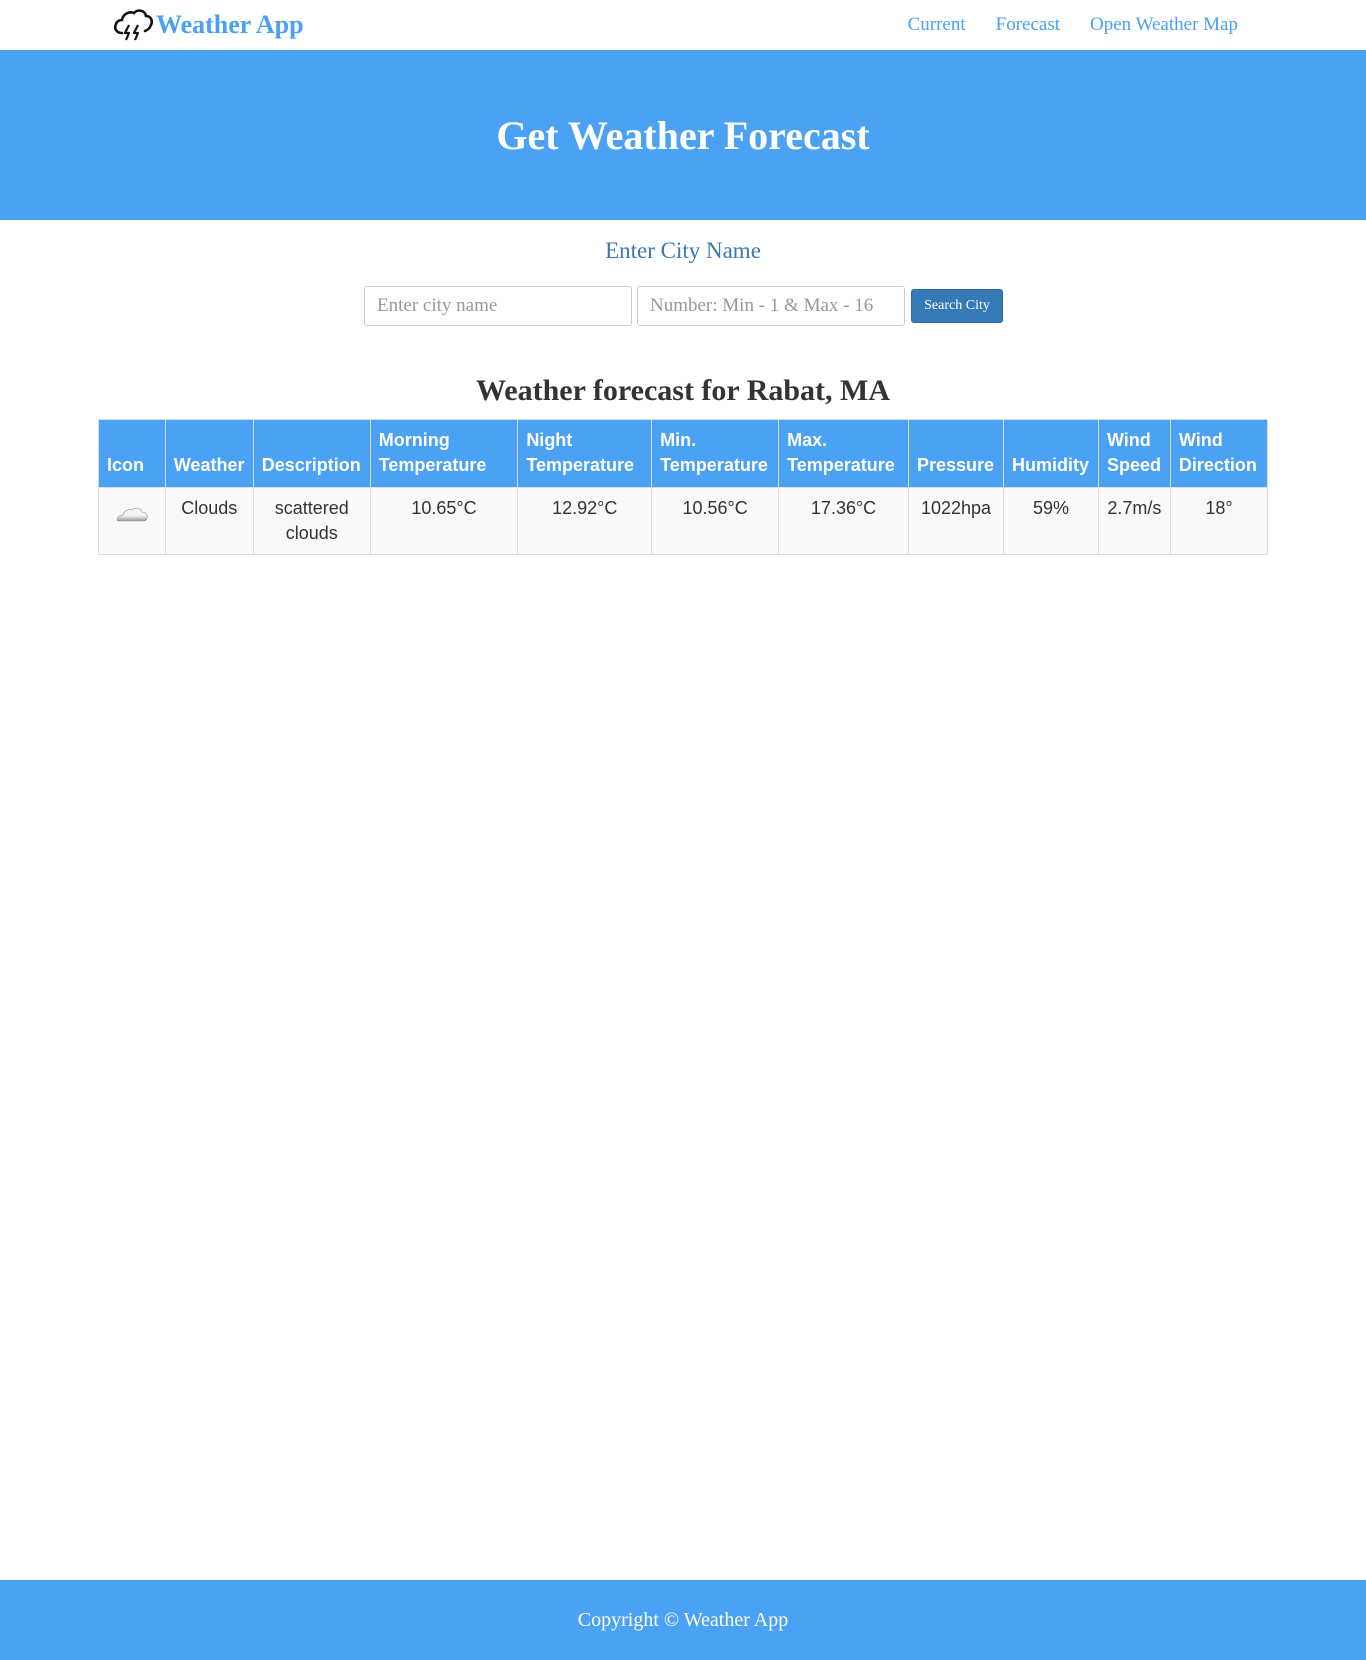 The width and height of the screenshot is (1366, 1660). I want to click on search-form: Search City, so click(683, 306).